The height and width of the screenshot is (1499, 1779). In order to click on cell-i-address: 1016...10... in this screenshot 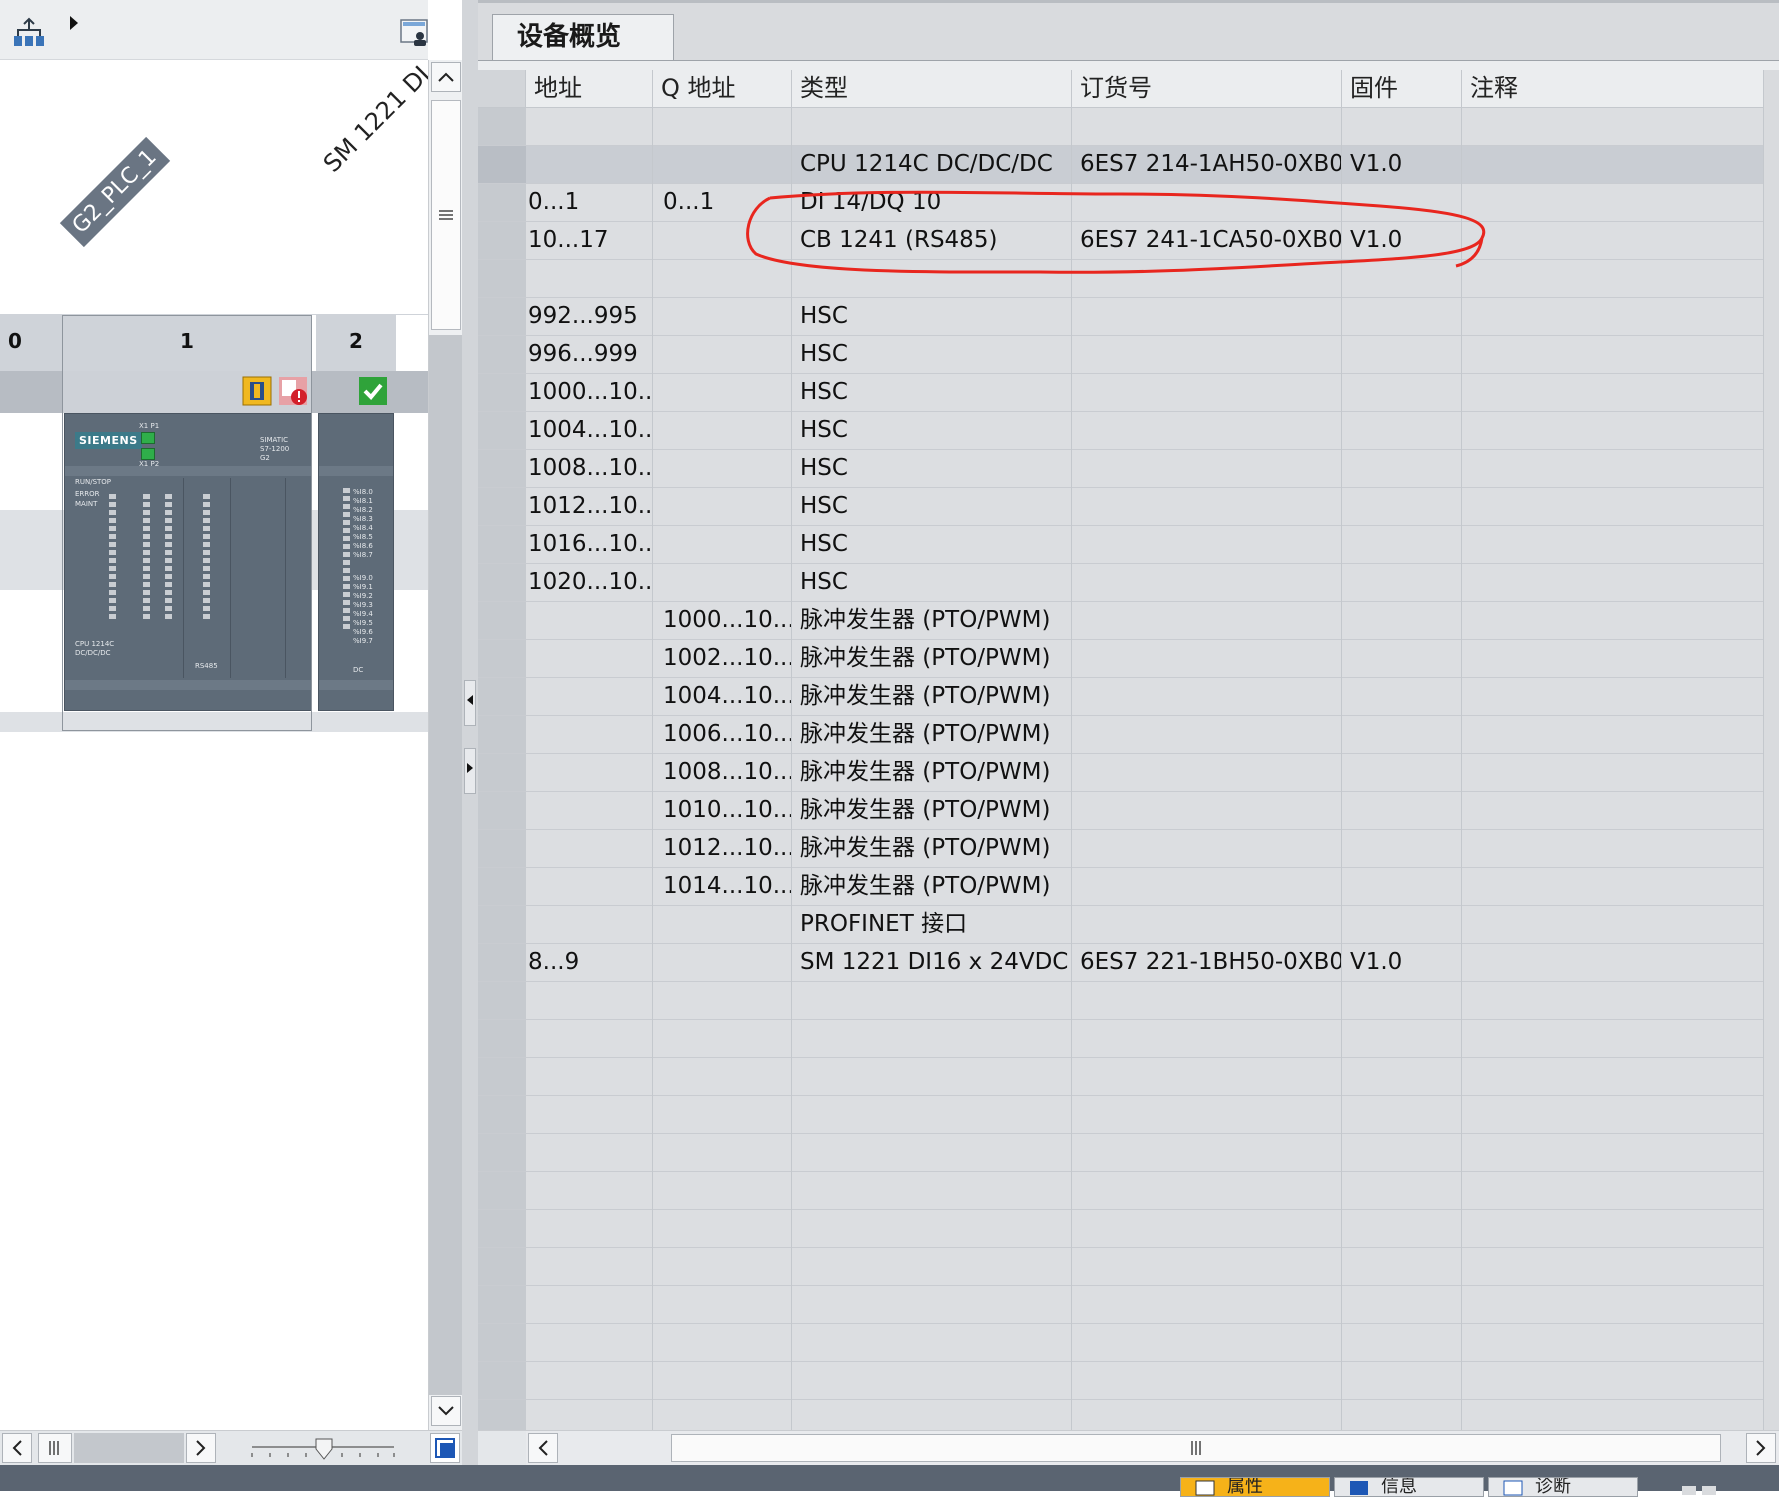, I will do `click(589, 544)`.